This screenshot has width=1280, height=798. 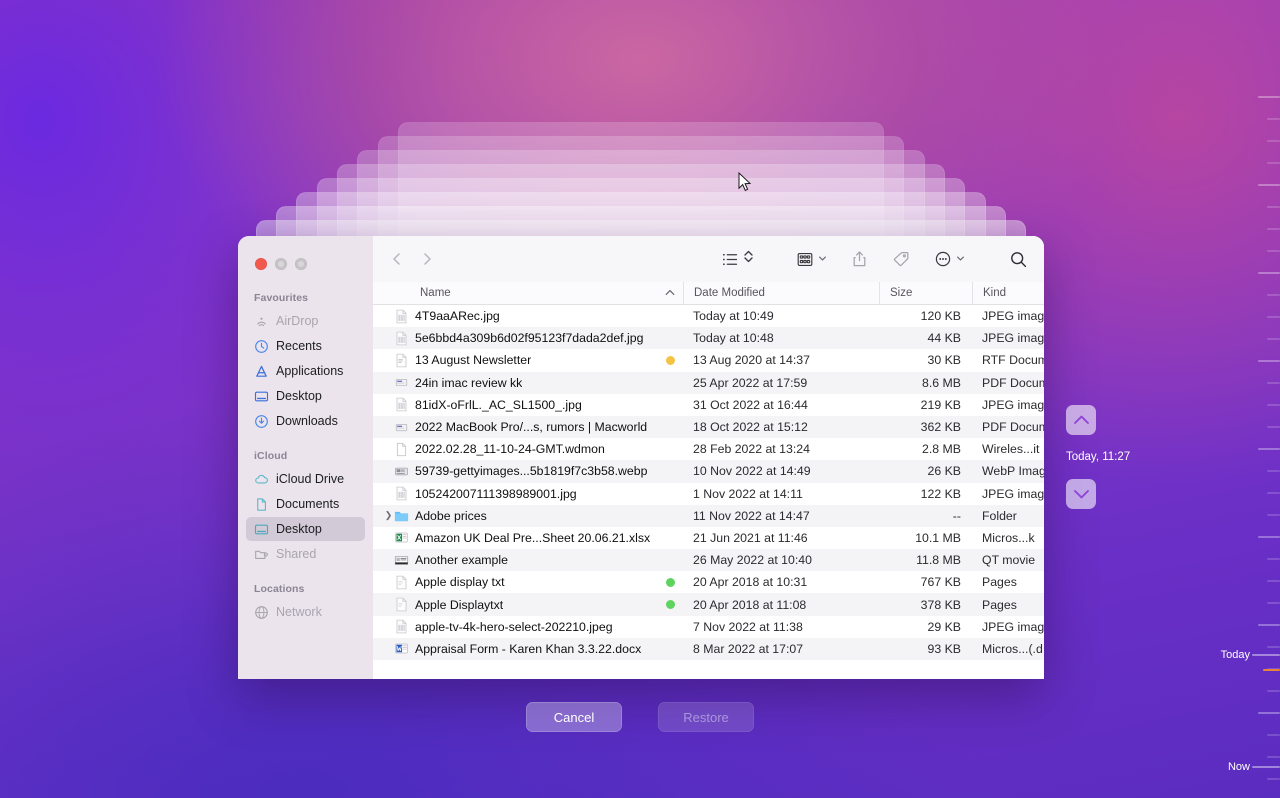 What do you see at coordinates (510, 449) in the screenshot?
I see `file-name-label: 2022.02.28_11-10-24-GMT.wdmon` at bounding box center [510, 449].